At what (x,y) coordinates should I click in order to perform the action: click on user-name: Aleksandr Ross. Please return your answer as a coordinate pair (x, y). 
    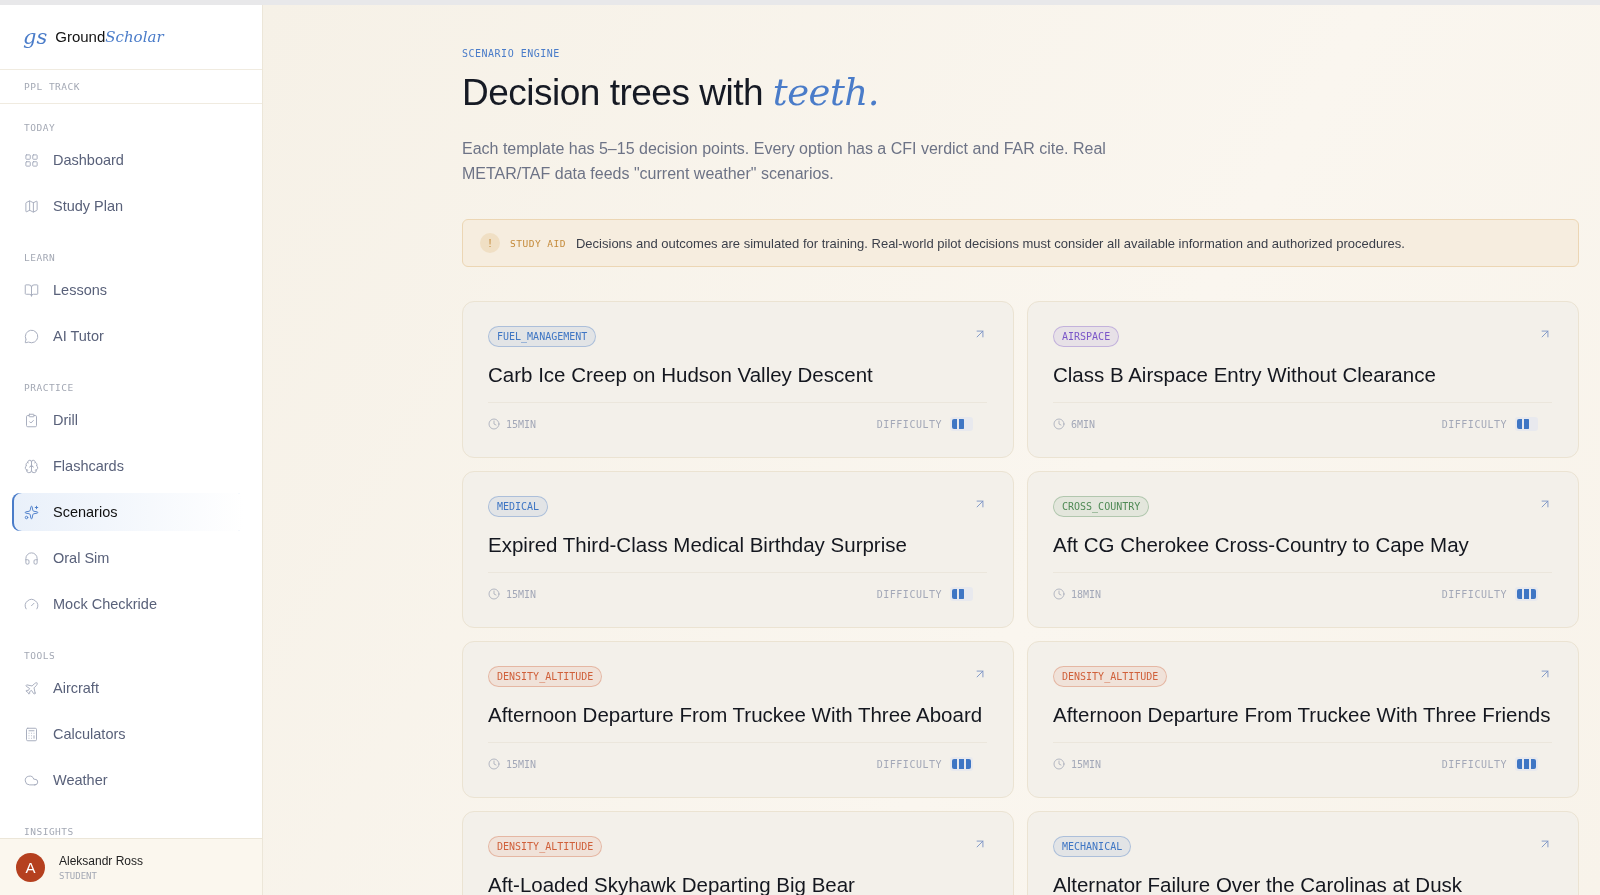
    Looking at the image, I should click on (101, 860).